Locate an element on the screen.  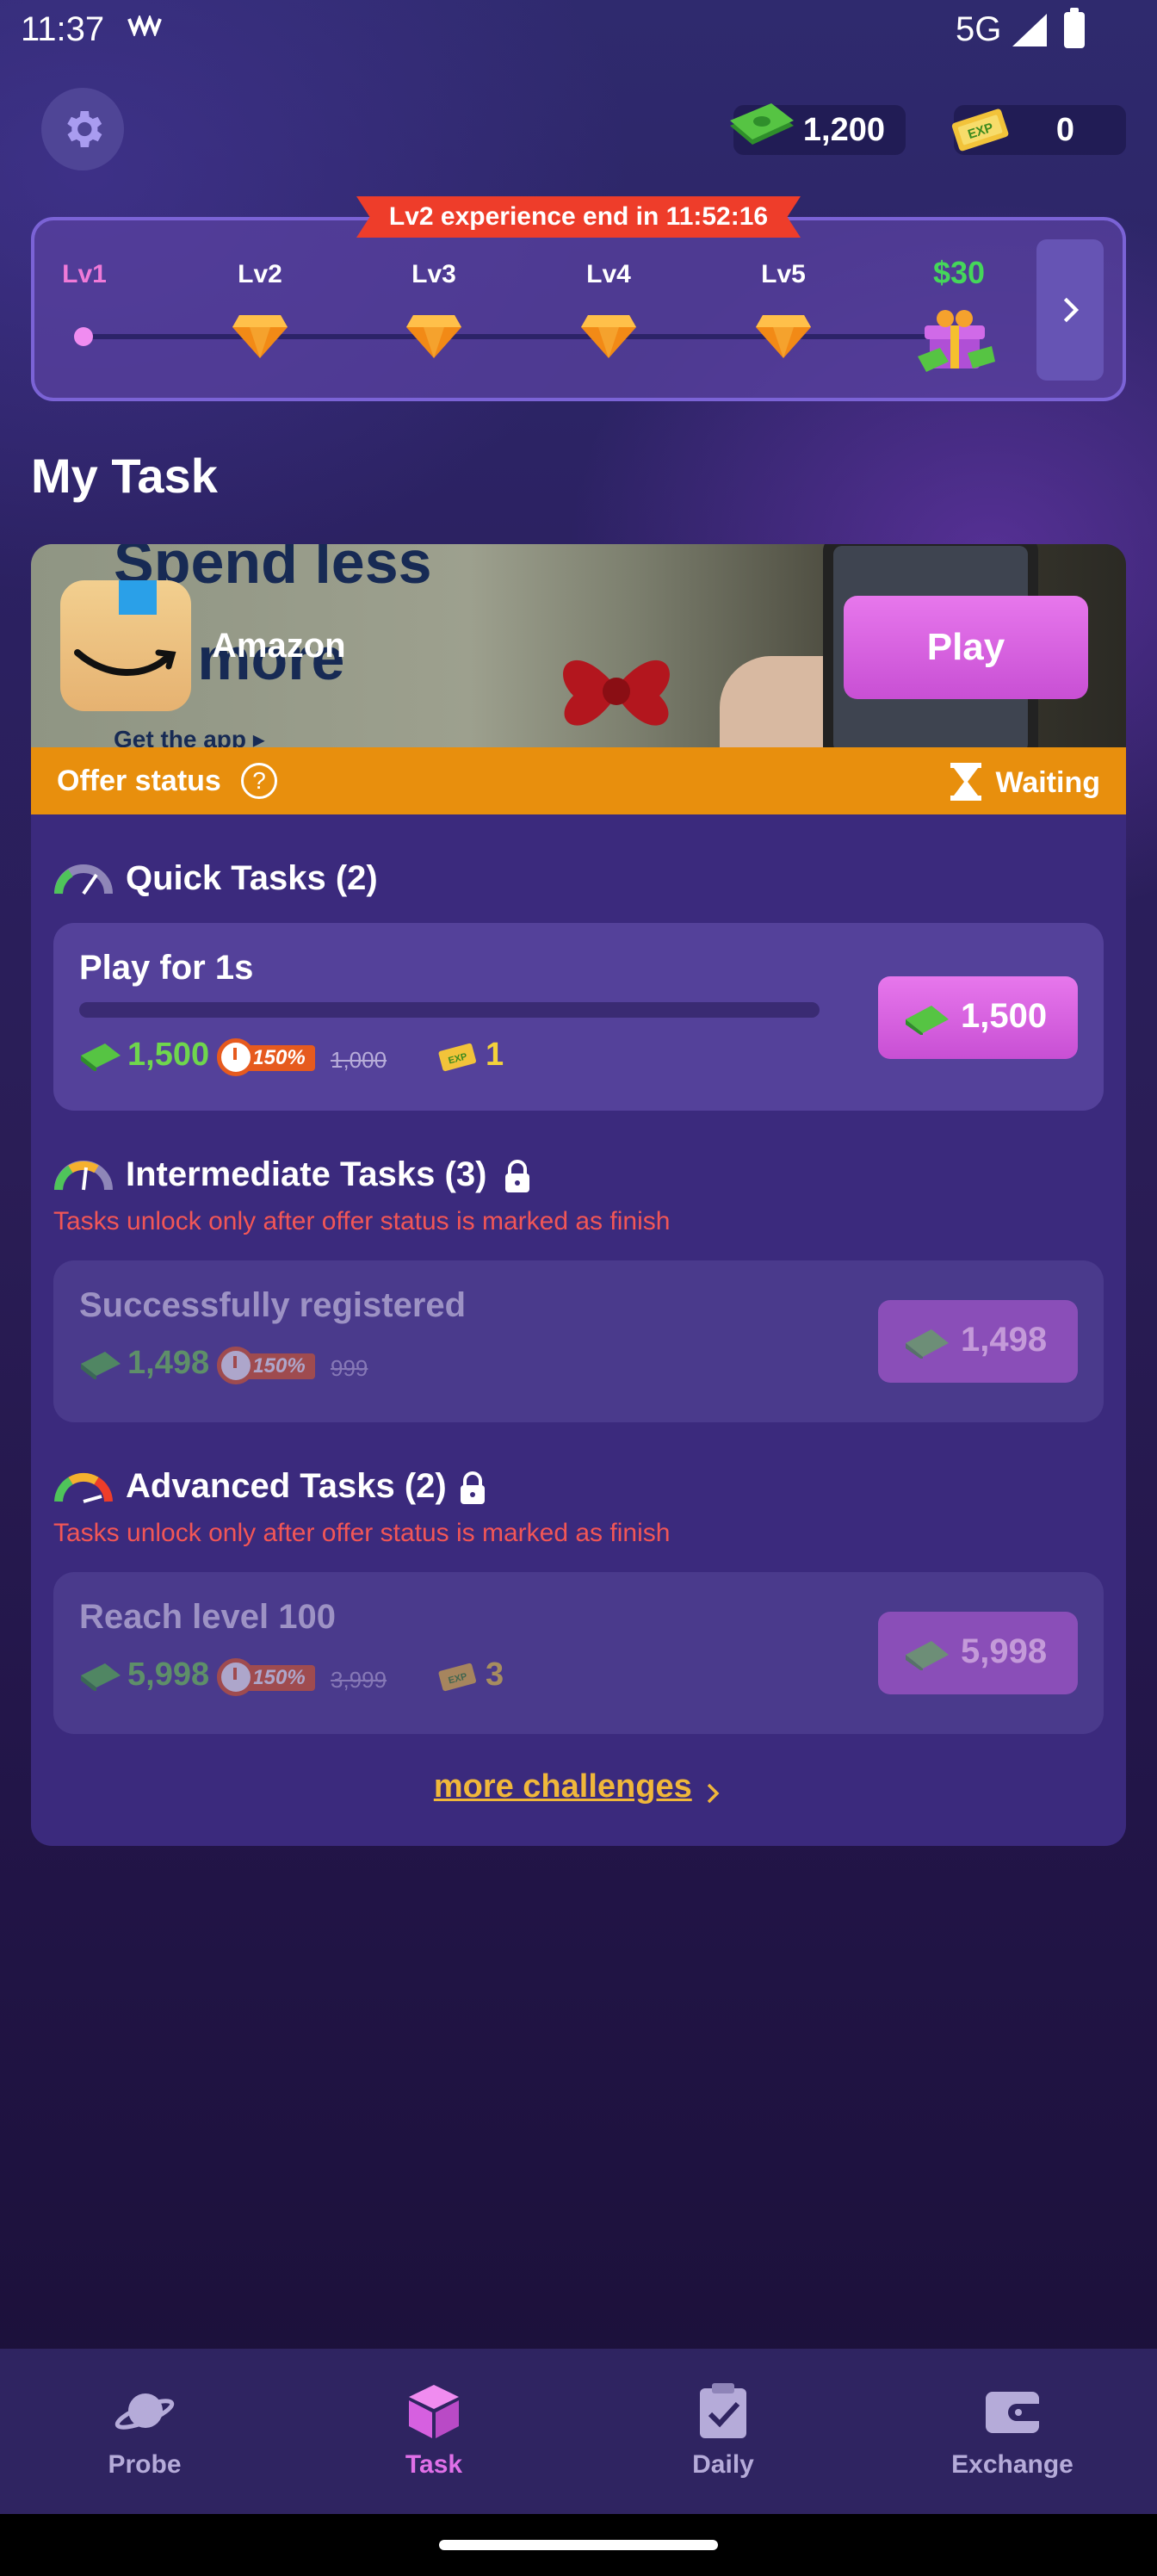
reward-amount: 1,498 is located at coordinates (169, 1363).